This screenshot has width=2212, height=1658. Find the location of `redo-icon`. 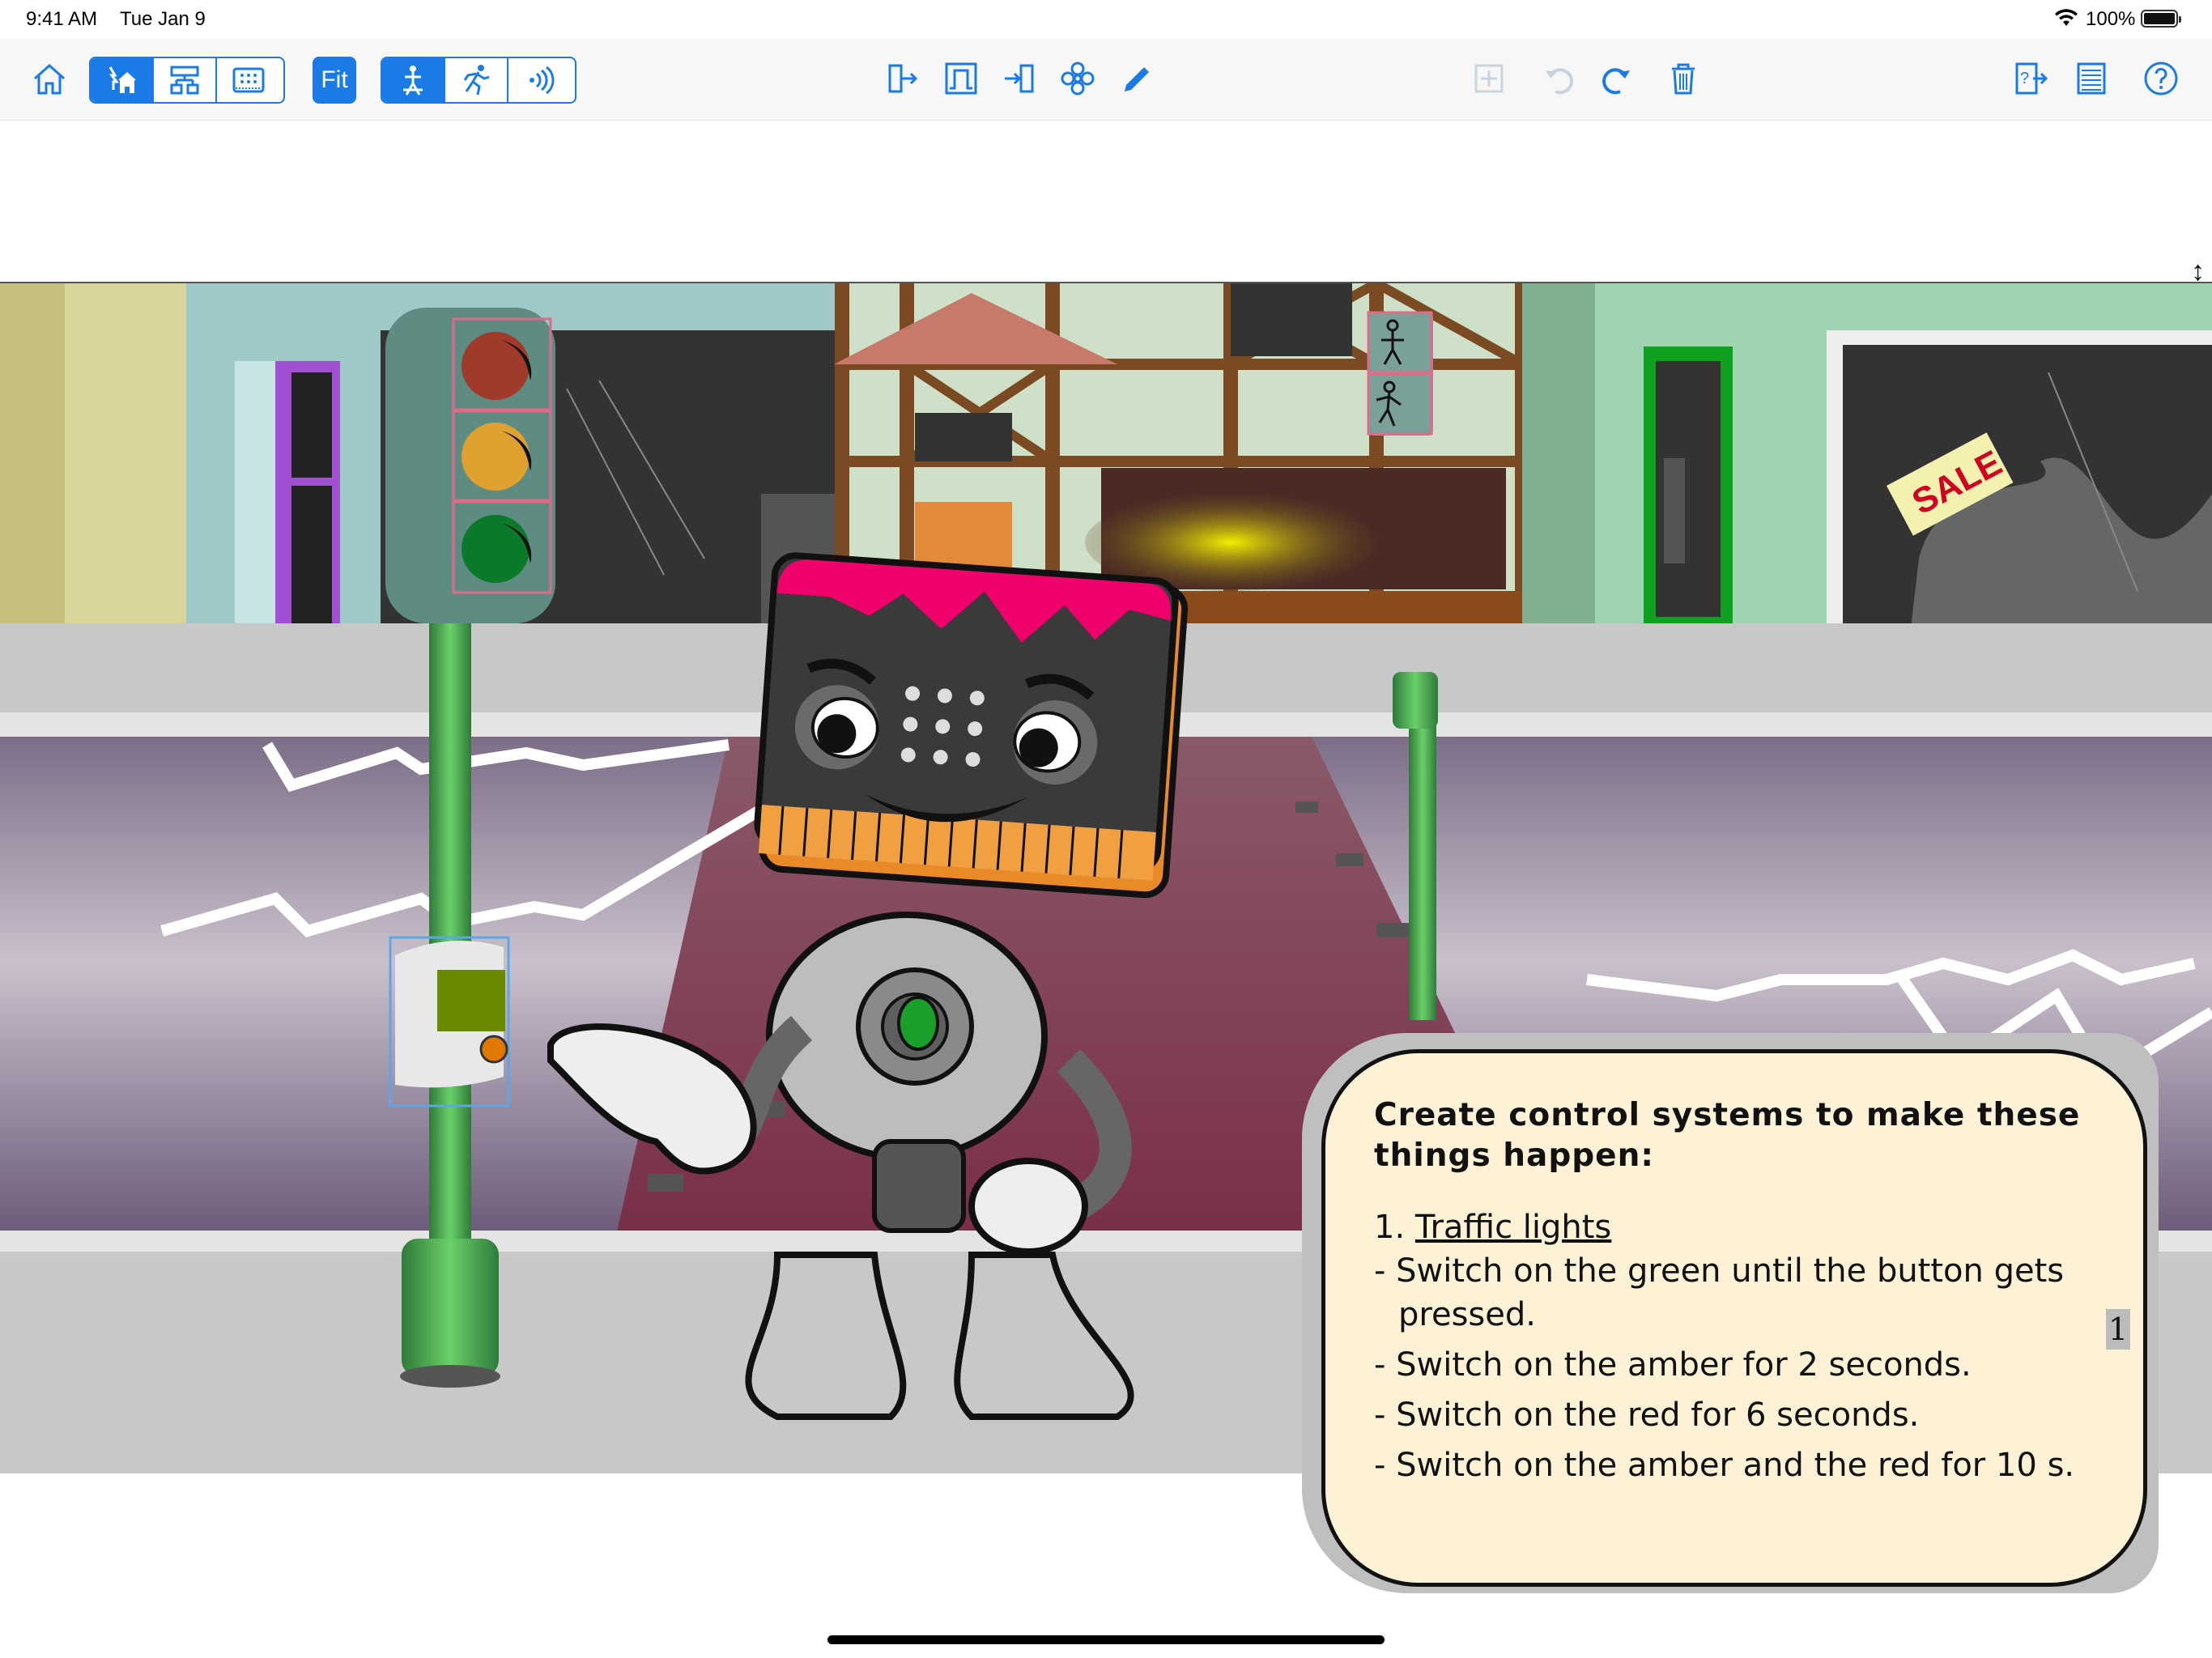

redo-icon is located at coordinates (1616, 78).